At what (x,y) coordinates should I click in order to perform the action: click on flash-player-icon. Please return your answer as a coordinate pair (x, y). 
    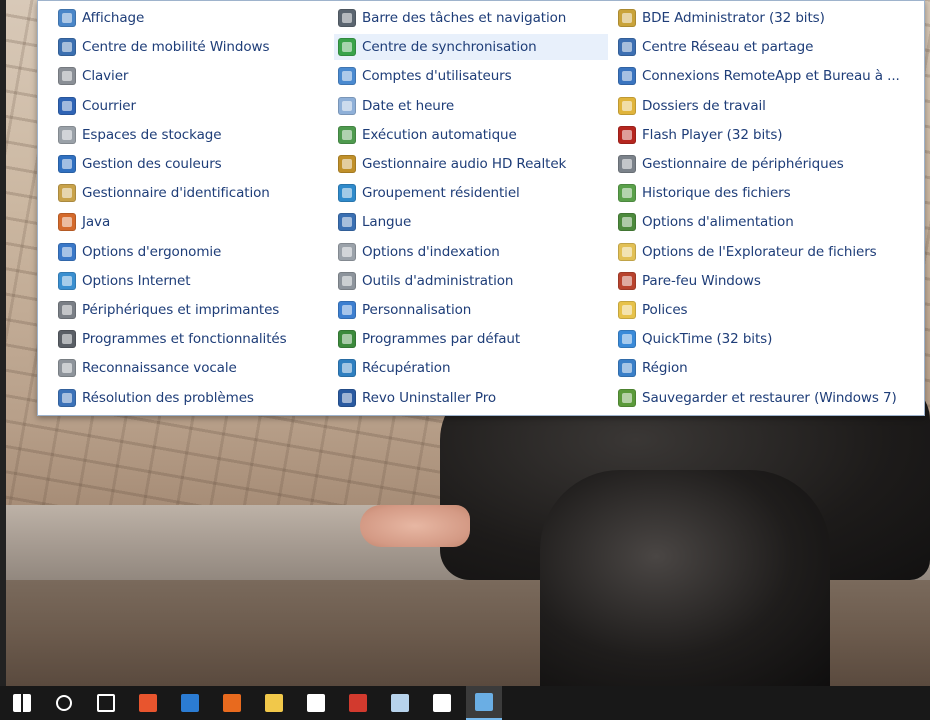
    Looking at the image, I should click on (627, 134).